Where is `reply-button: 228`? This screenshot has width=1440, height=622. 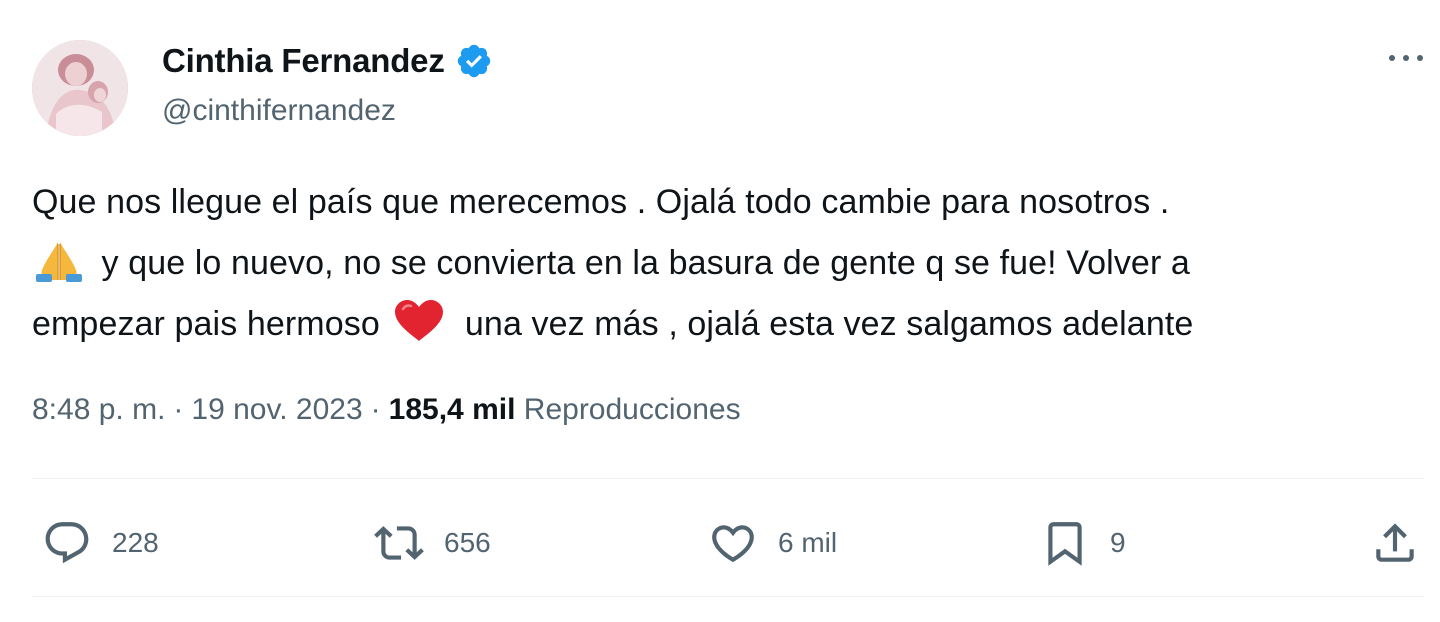 reply-button: 228 is located at coordinates (100, 543).